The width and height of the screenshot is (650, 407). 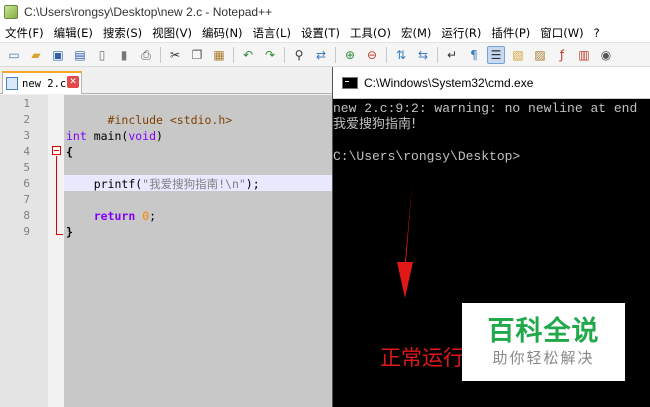 I want to click on annotation-text: 正常运行, so click(x=422, y=358).